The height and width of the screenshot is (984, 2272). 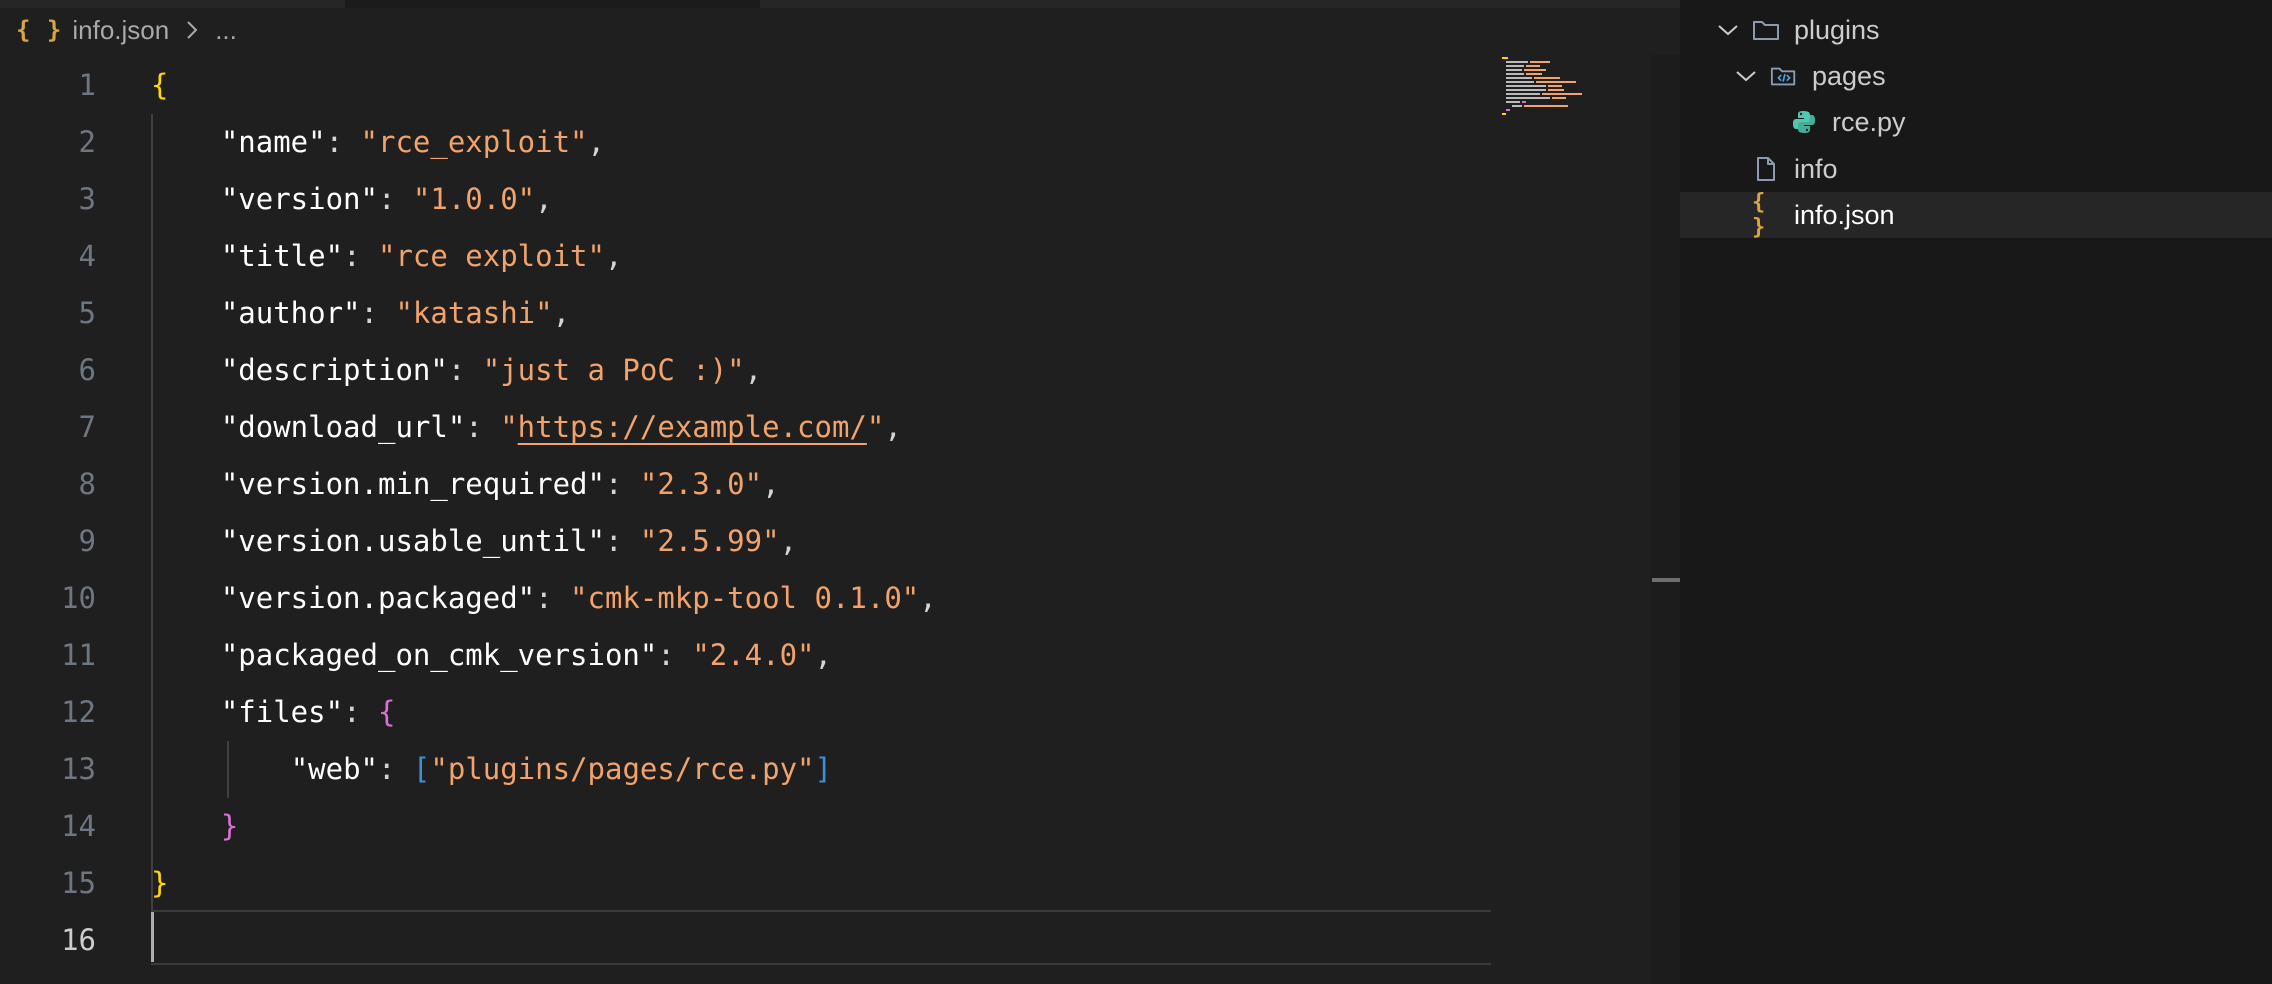 I want to click on tree-item-info-json: { } info.json, so click(x=1976, y=215).